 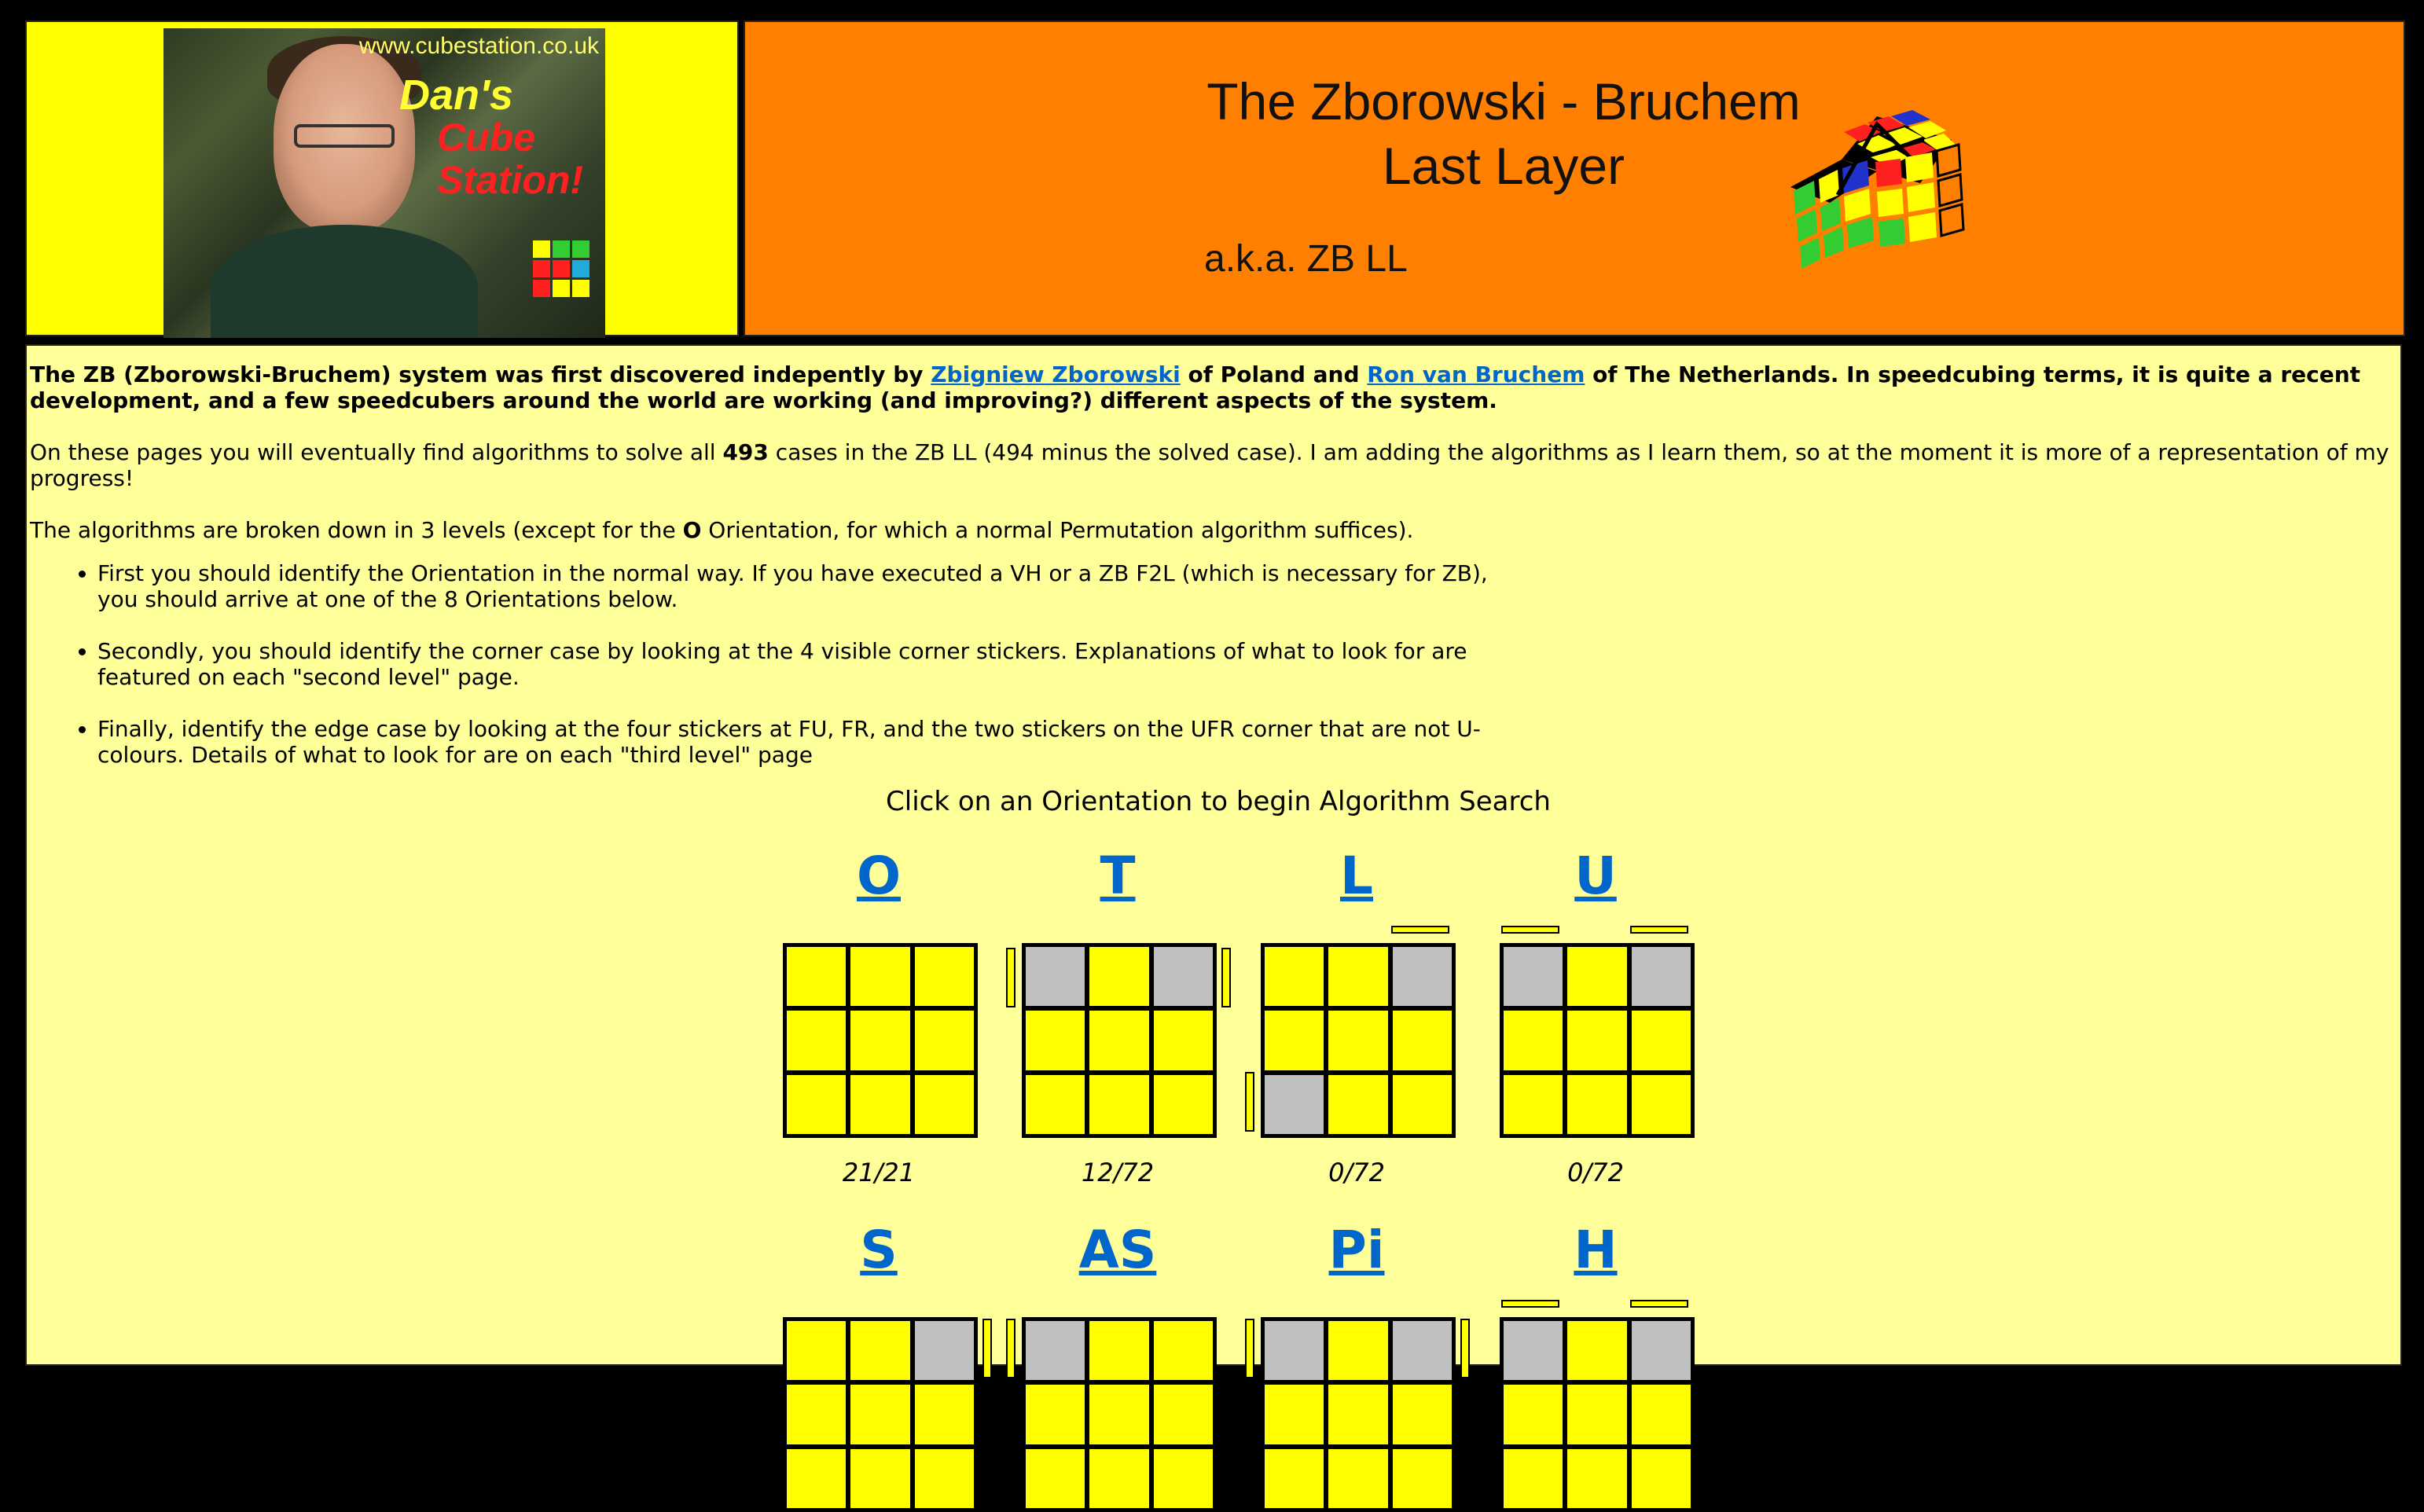 What do you see at coordinates (1356, 876) in the screenshot?
I see `orientation-link-l: L` at bounding box center [1356, 876].